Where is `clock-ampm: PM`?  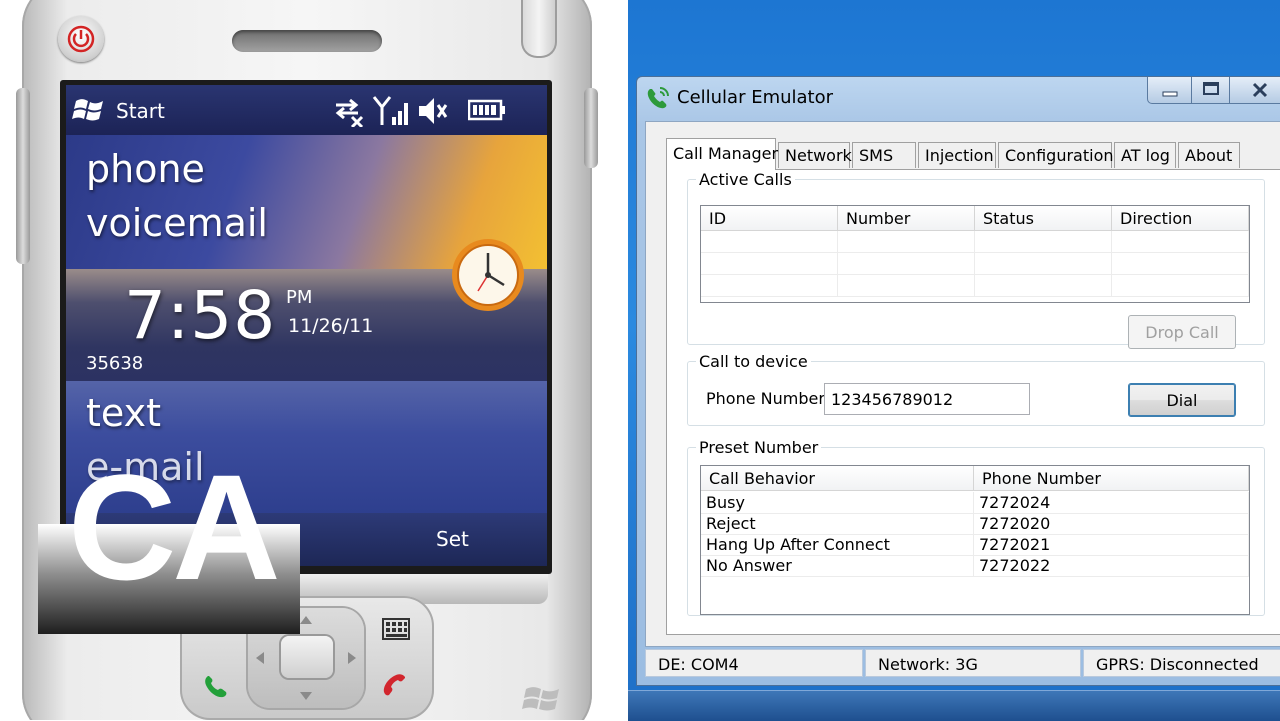 clock-ampm: PM is located at coordinates (299, 297).